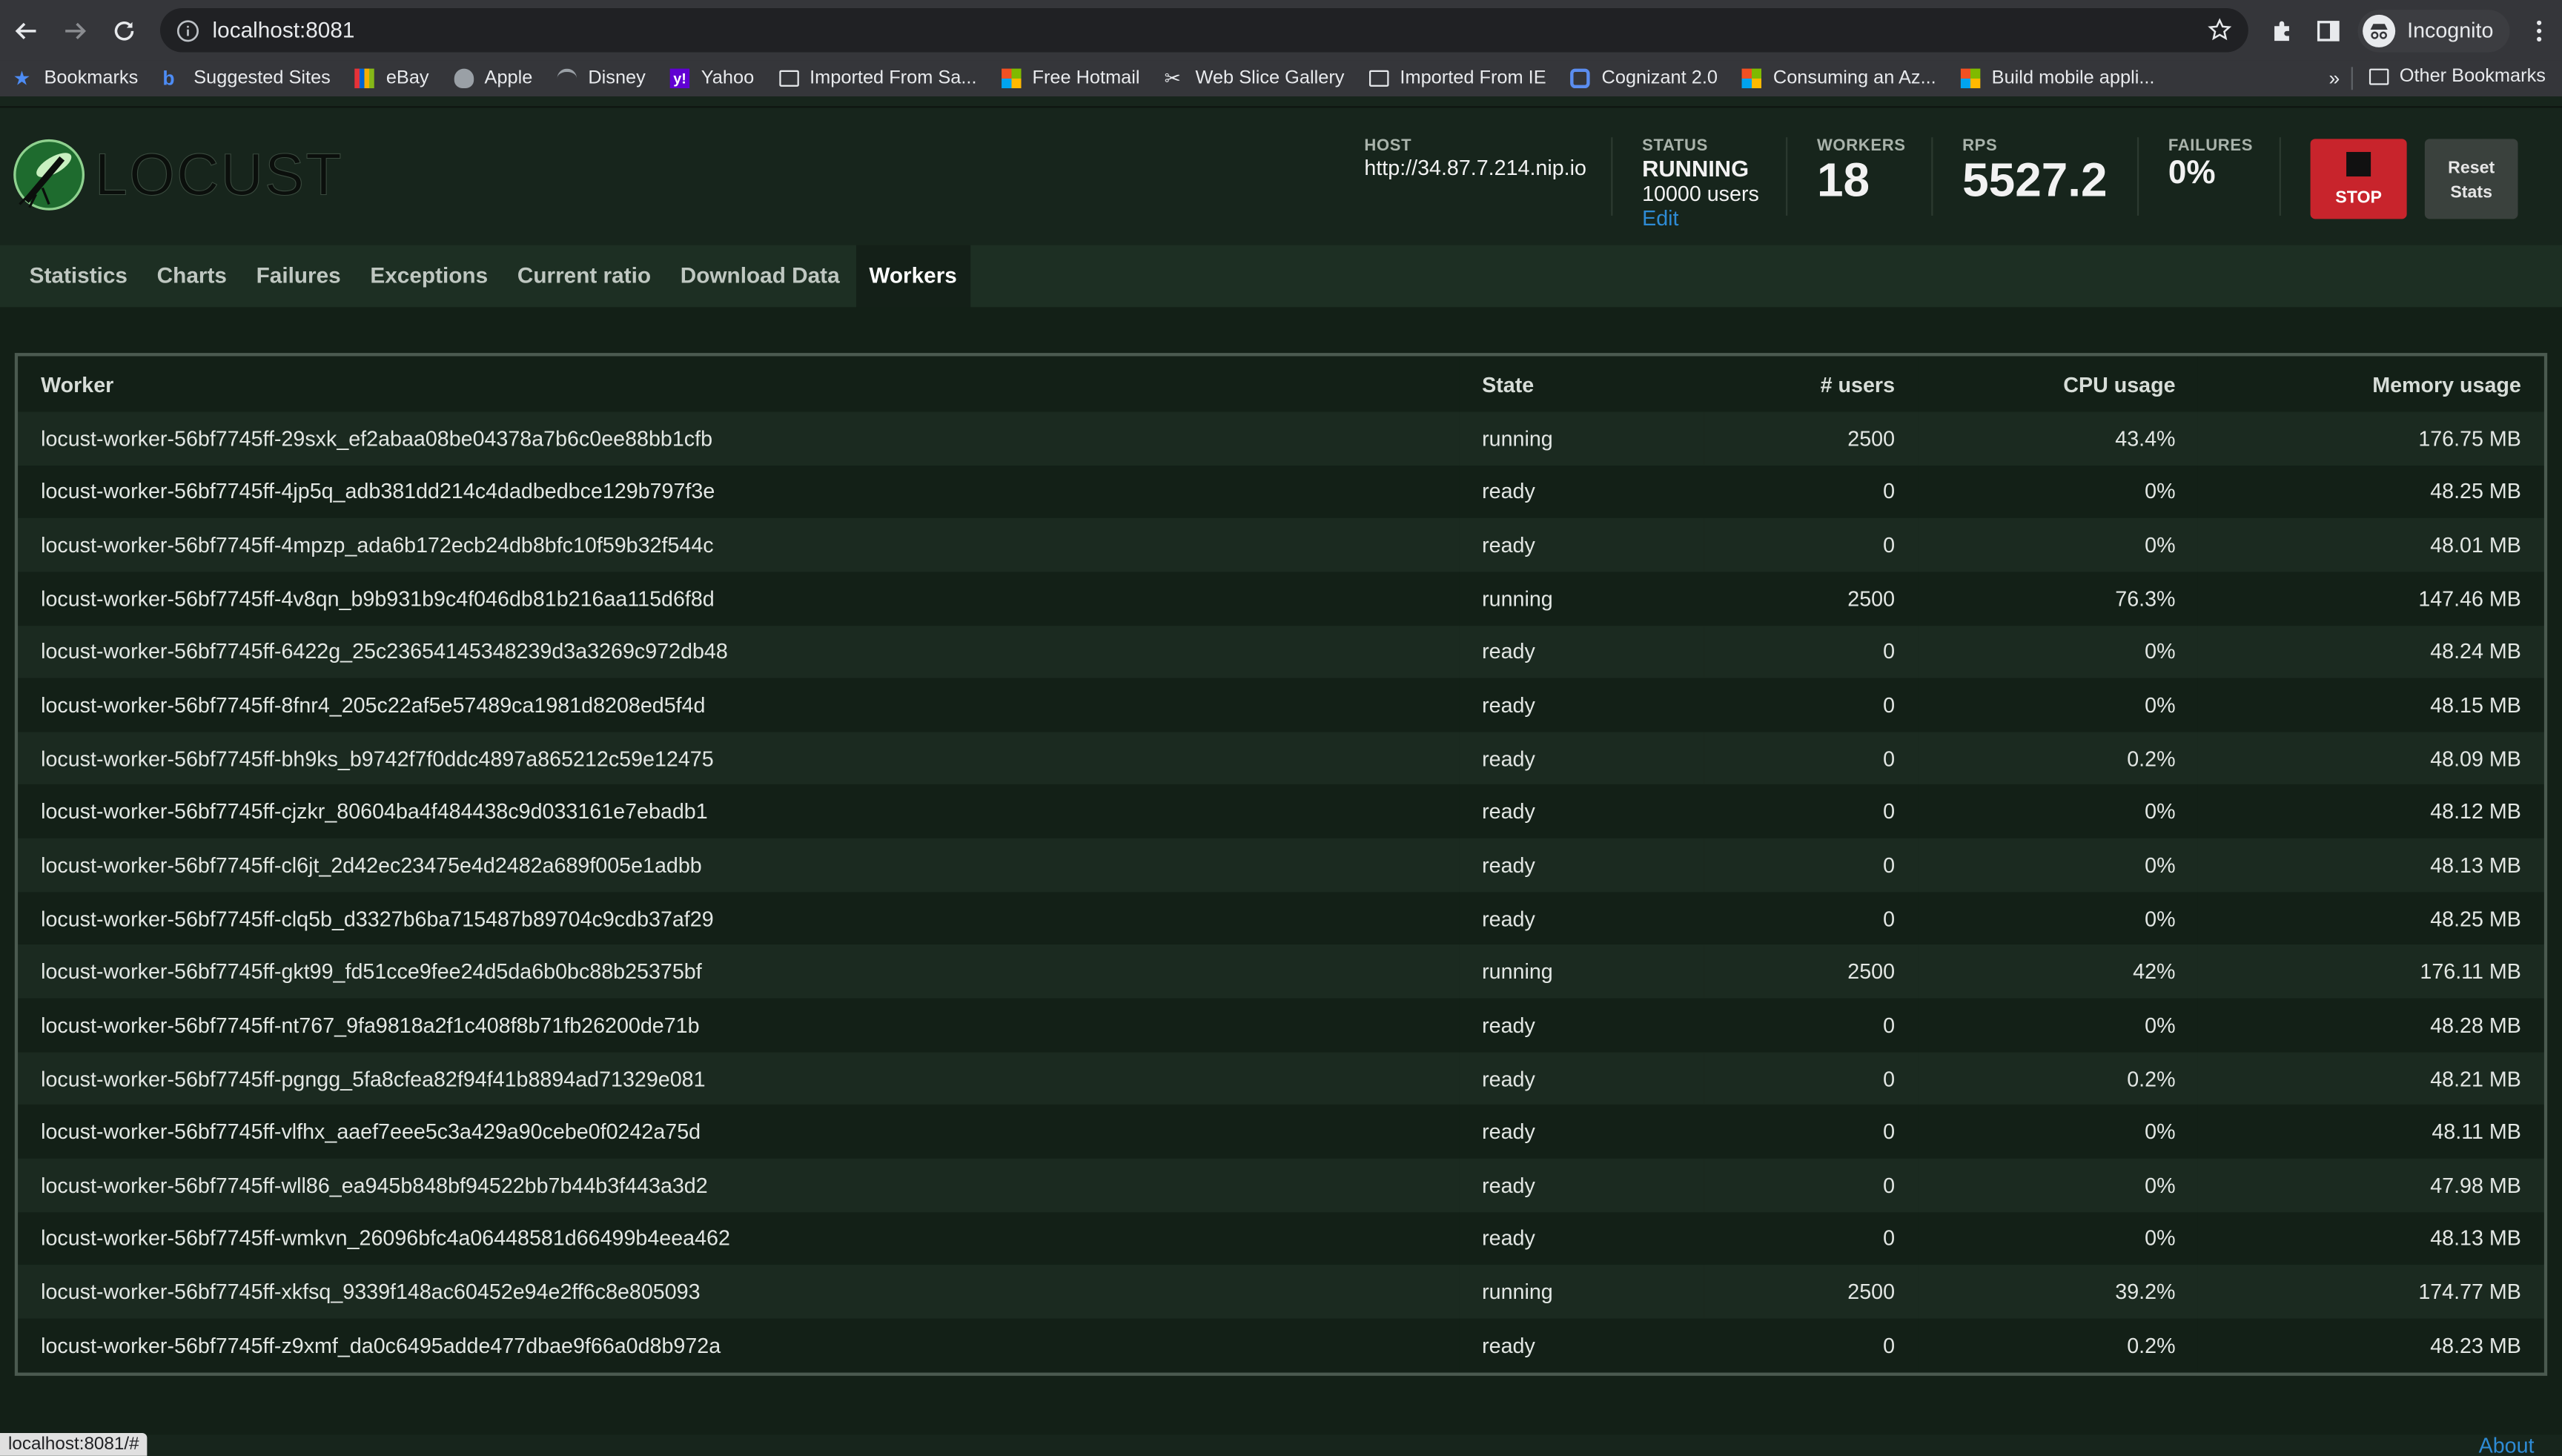  I want to click on bookmark-disney: Disney, so click(601, 78).